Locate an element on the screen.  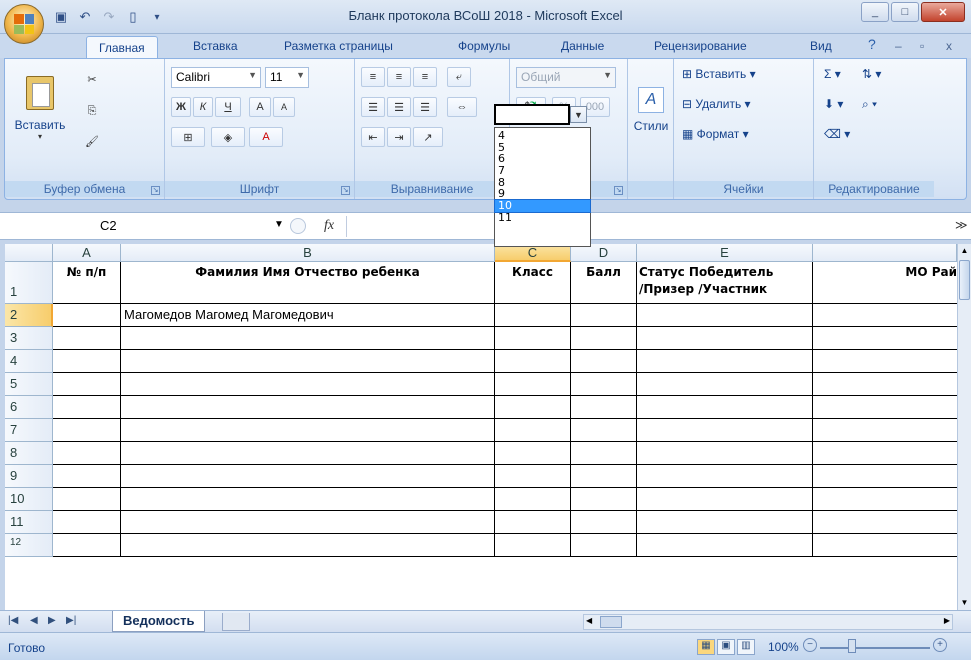
cell-a6 is located at coordinates (87, 407).